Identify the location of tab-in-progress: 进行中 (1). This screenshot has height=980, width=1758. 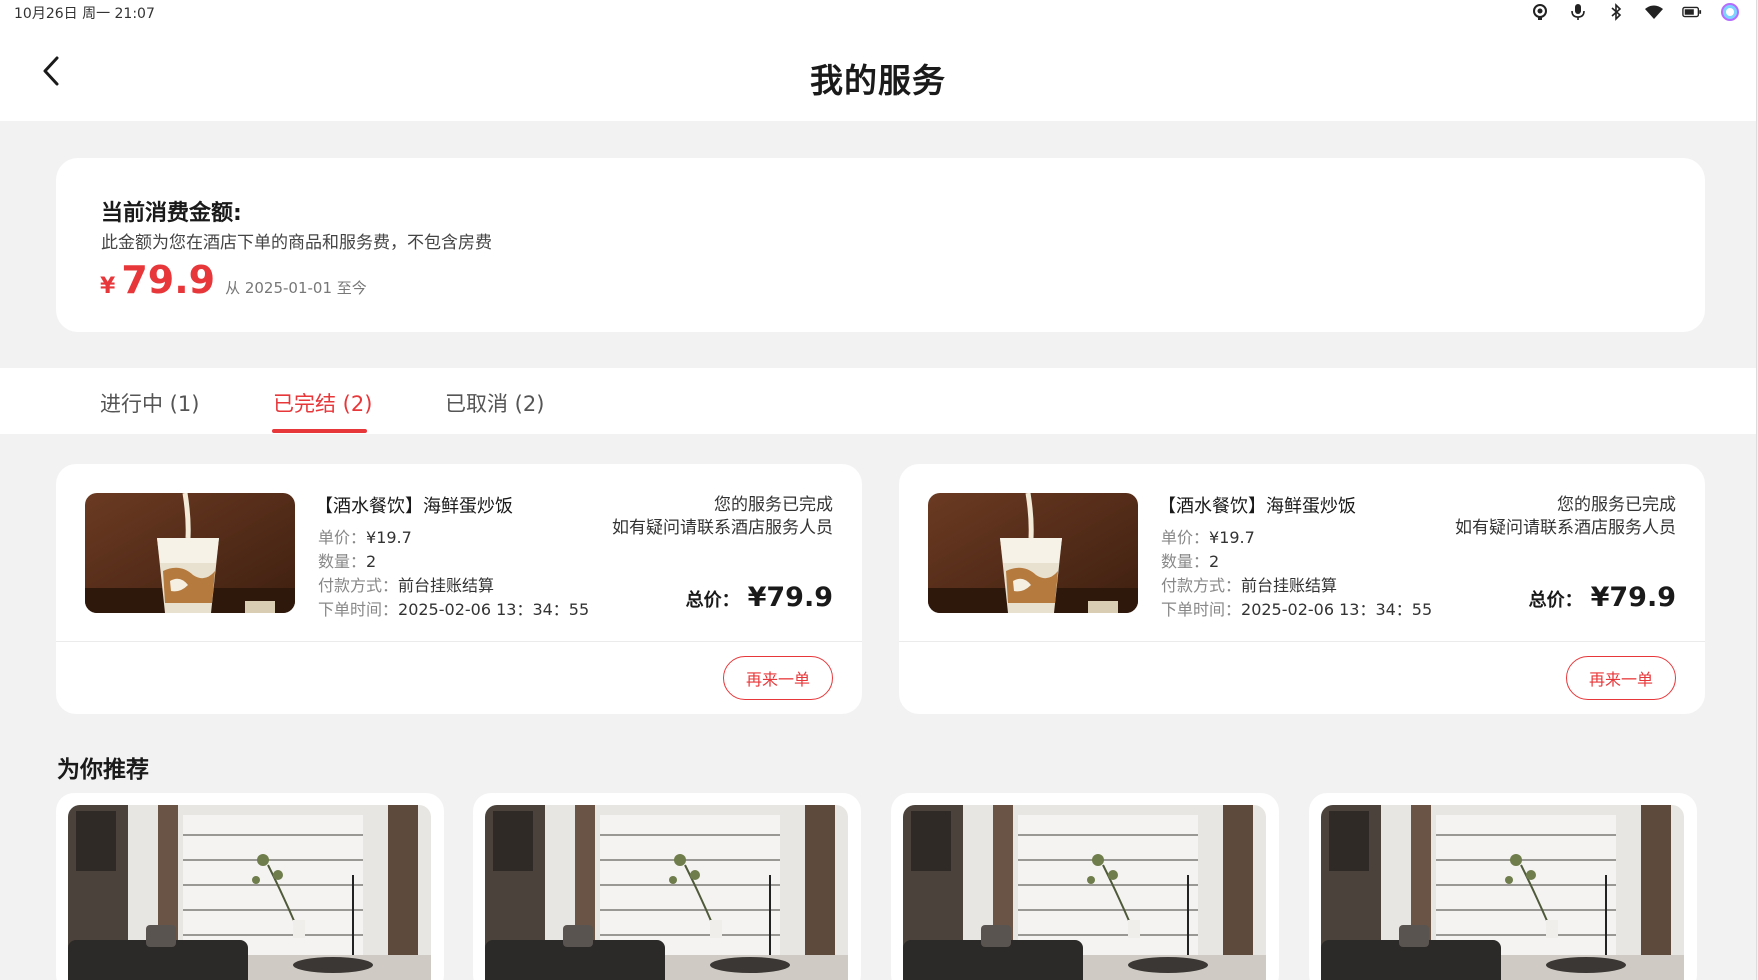
(149, 403).